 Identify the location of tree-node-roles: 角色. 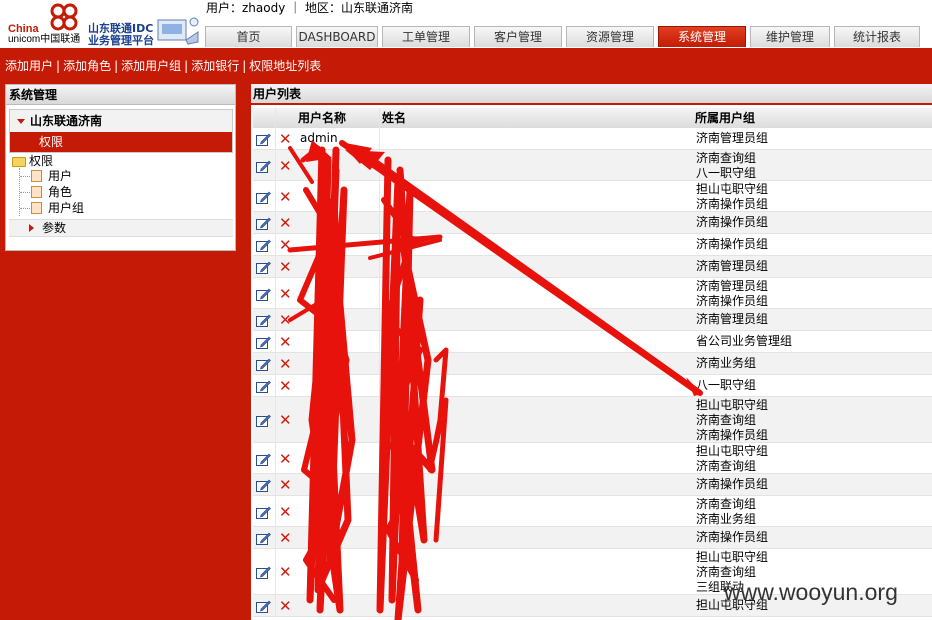
(60, 192).